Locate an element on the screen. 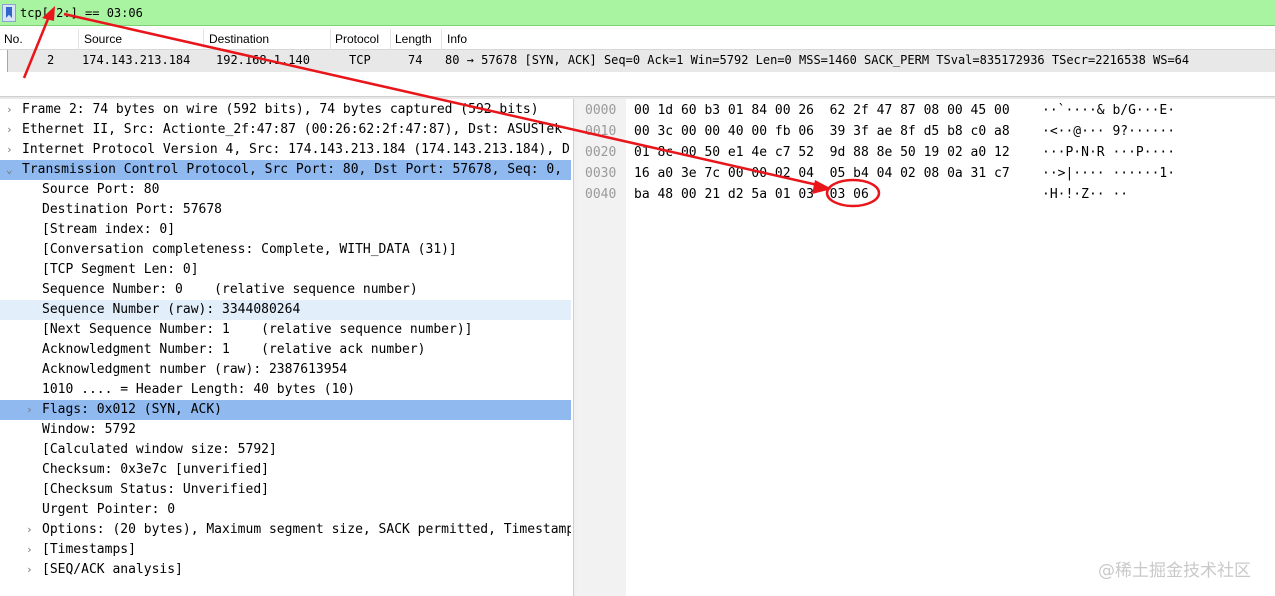  hex-offset: 0020 is located at coordinates (600, 152).